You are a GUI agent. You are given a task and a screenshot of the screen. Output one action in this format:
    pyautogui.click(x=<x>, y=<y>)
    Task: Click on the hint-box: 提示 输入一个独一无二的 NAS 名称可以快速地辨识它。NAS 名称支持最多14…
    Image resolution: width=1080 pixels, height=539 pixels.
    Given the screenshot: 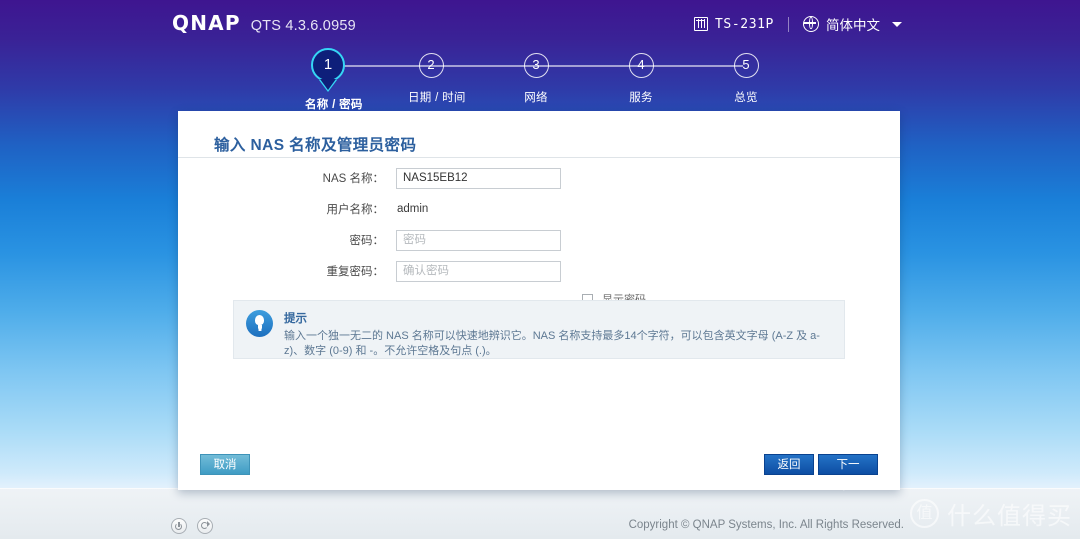 What is the action you would take?
    pyautogui.click(x=539, y=329)
    